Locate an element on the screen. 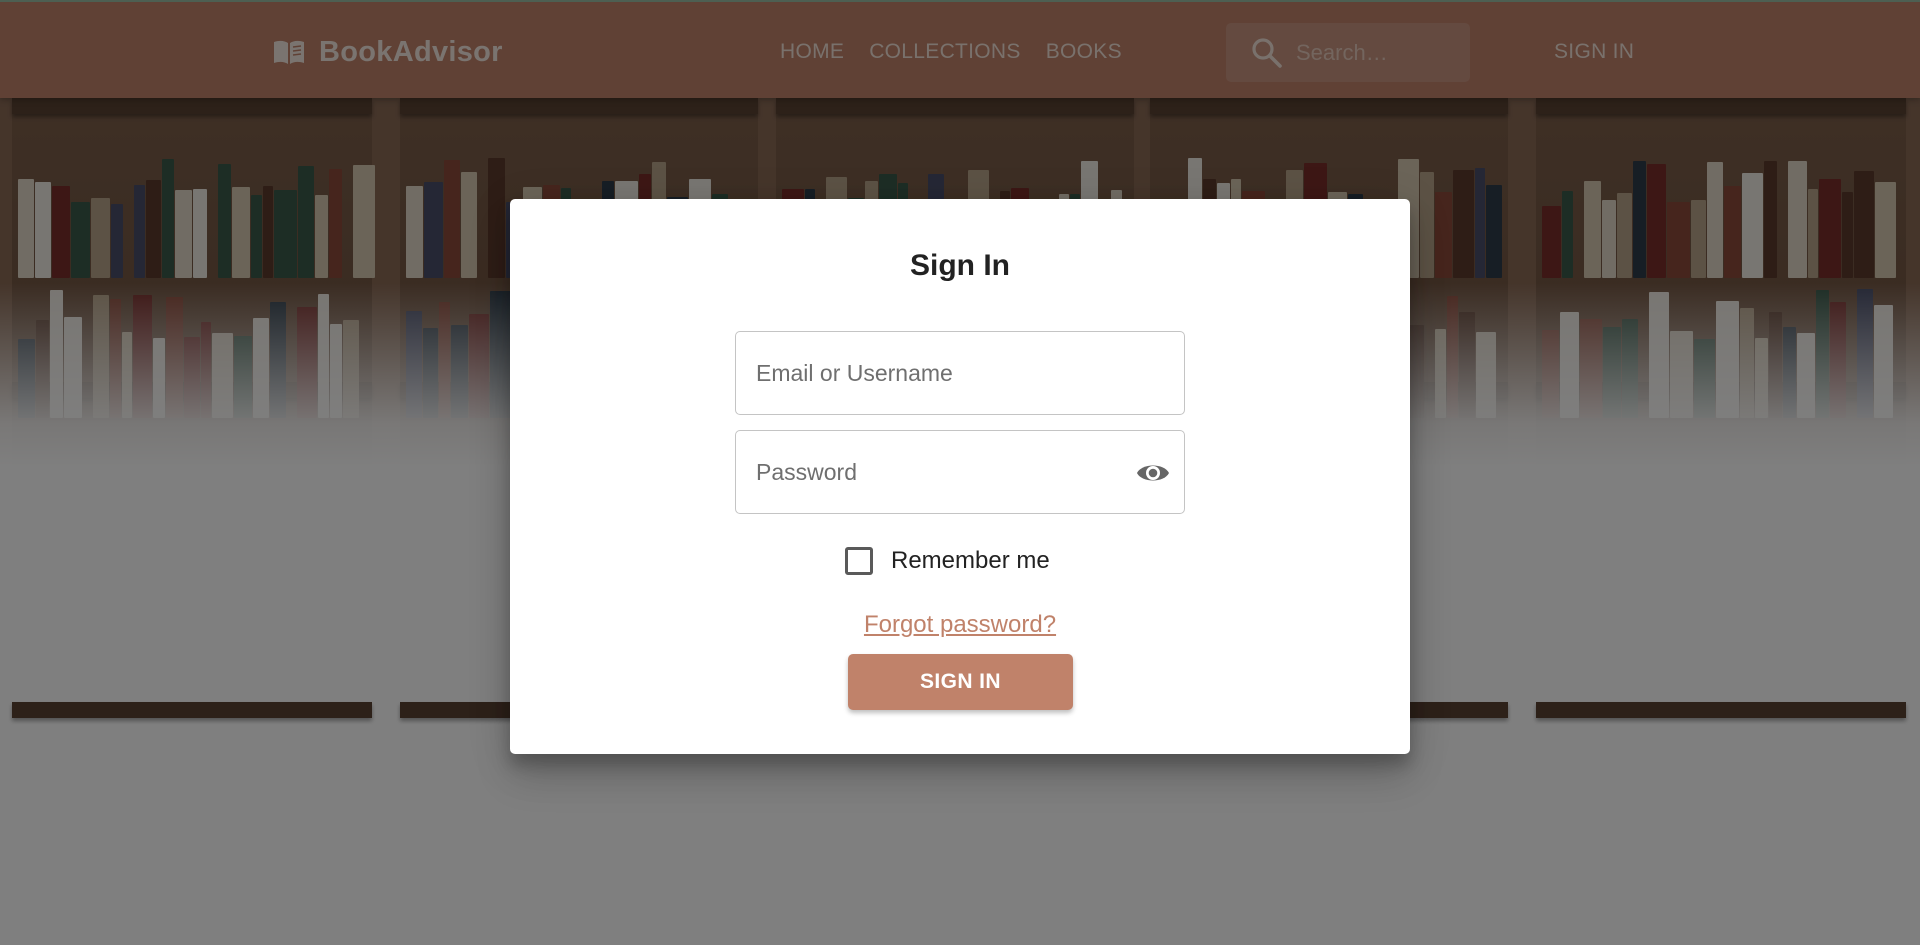  remember-checkbox is located at coordinates (859, 561).